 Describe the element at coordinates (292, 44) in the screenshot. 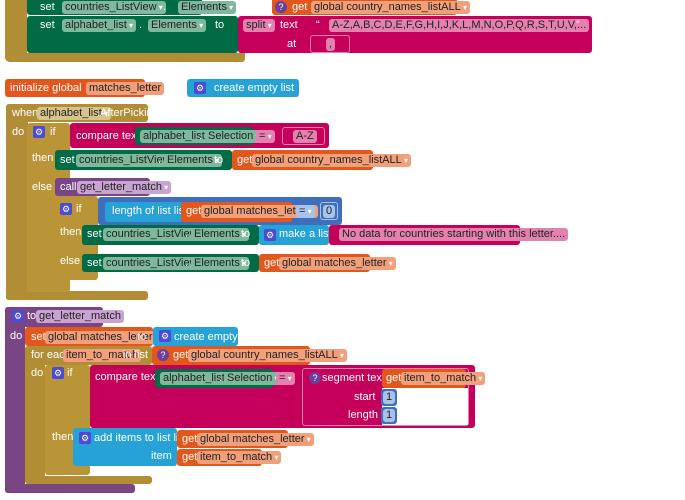

I see `at-label: at` at that location.